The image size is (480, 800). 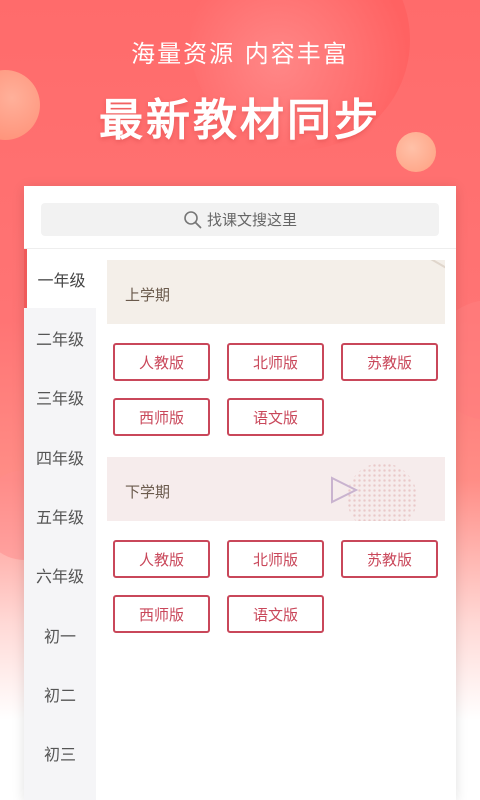 What do you see at coordinates (276, 292) in the screenshot?
I see `term-banner-first: 上学期` at bounding box center [276, 292].